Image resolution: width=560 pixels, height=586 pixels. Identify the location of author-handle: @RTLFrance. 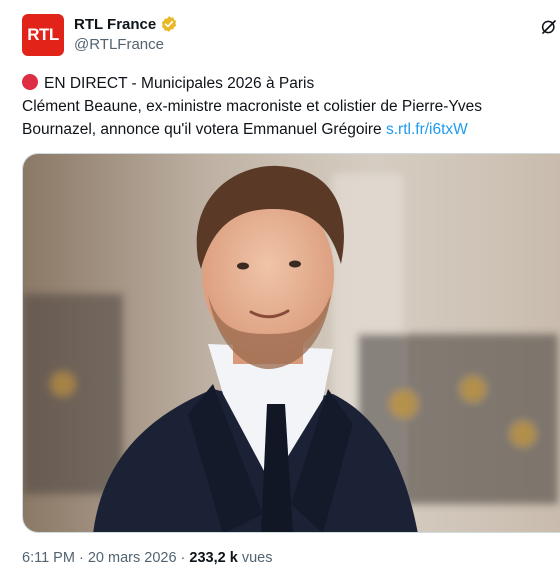
(119, 44).